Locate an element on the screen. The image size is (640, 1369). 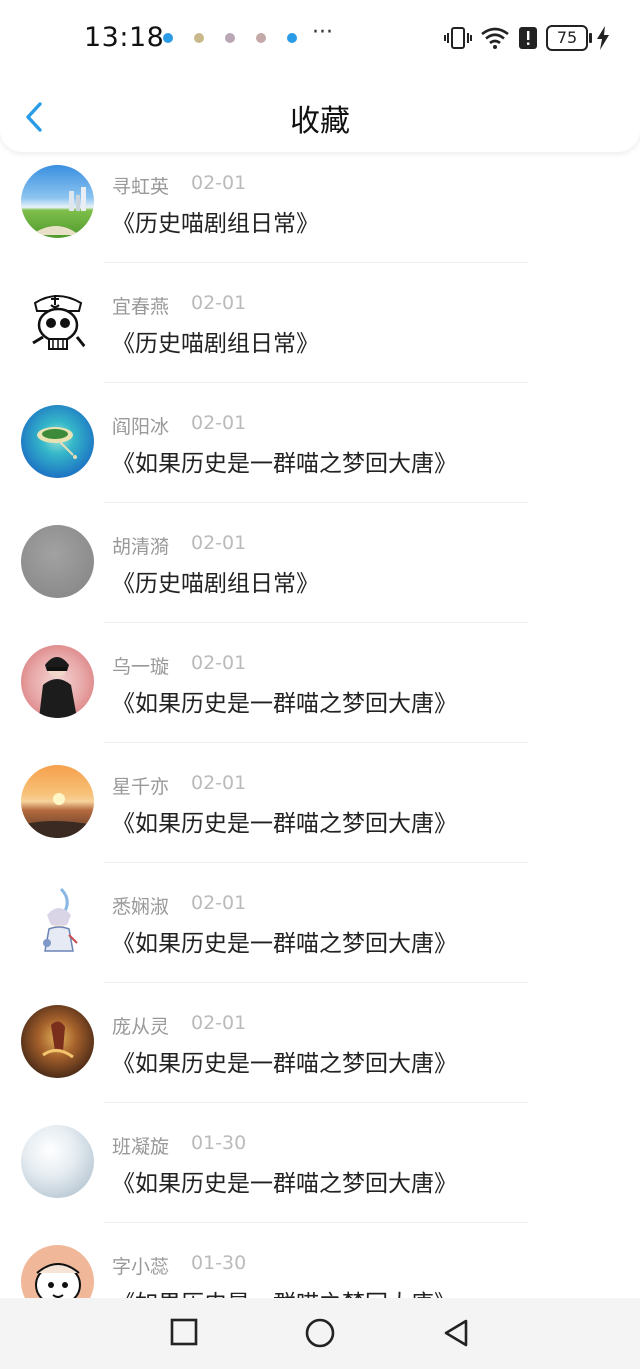
user-name: 字小蕊 is located at coordinates (141, 1267).